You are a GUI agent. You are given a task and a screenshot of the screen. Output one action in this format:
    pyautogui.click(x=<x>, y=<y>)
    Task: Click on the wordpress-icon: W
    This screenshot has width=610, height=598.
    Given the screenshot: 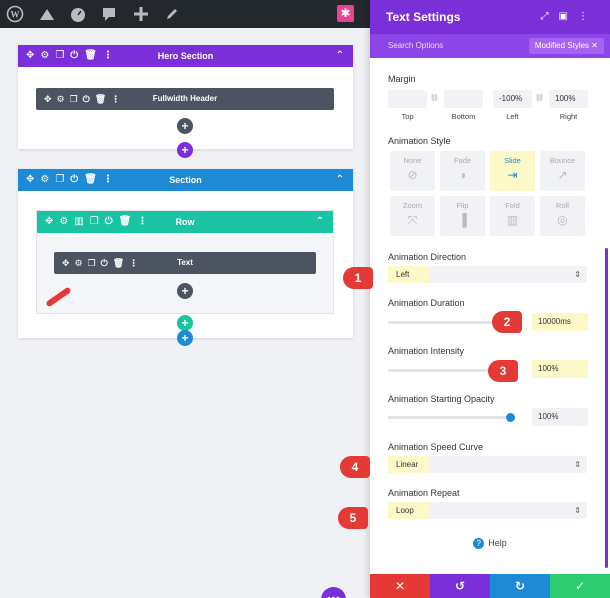 What is the action you would take?
    pyautogui.click(x=15, y=14)
    